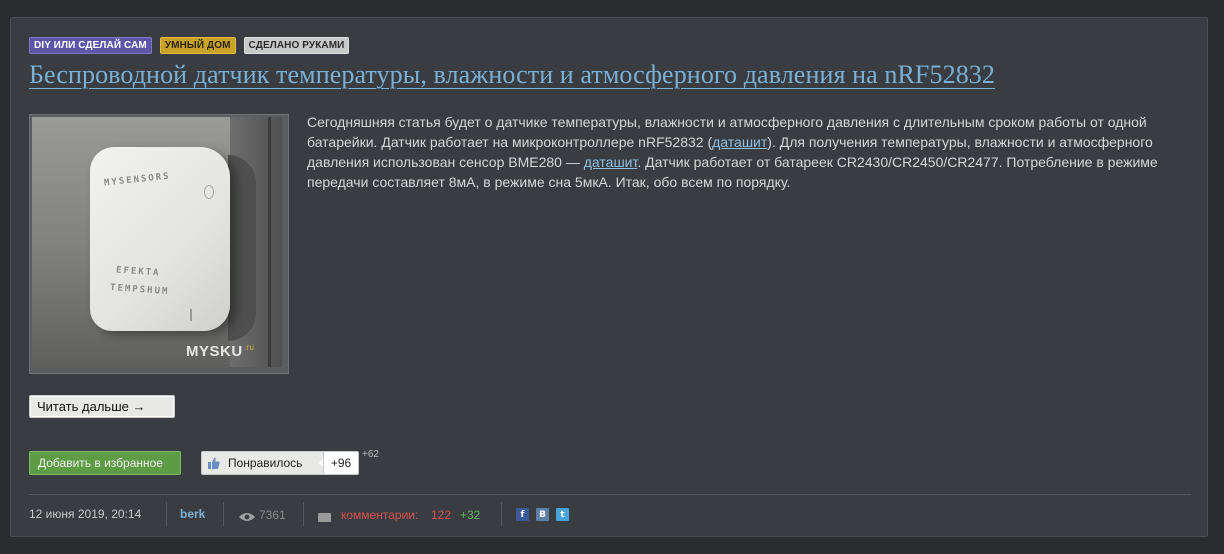 The height and width of the screenshot is (554, 1224). I want to click on watermark-suffix: .ru, so click(249, 347).